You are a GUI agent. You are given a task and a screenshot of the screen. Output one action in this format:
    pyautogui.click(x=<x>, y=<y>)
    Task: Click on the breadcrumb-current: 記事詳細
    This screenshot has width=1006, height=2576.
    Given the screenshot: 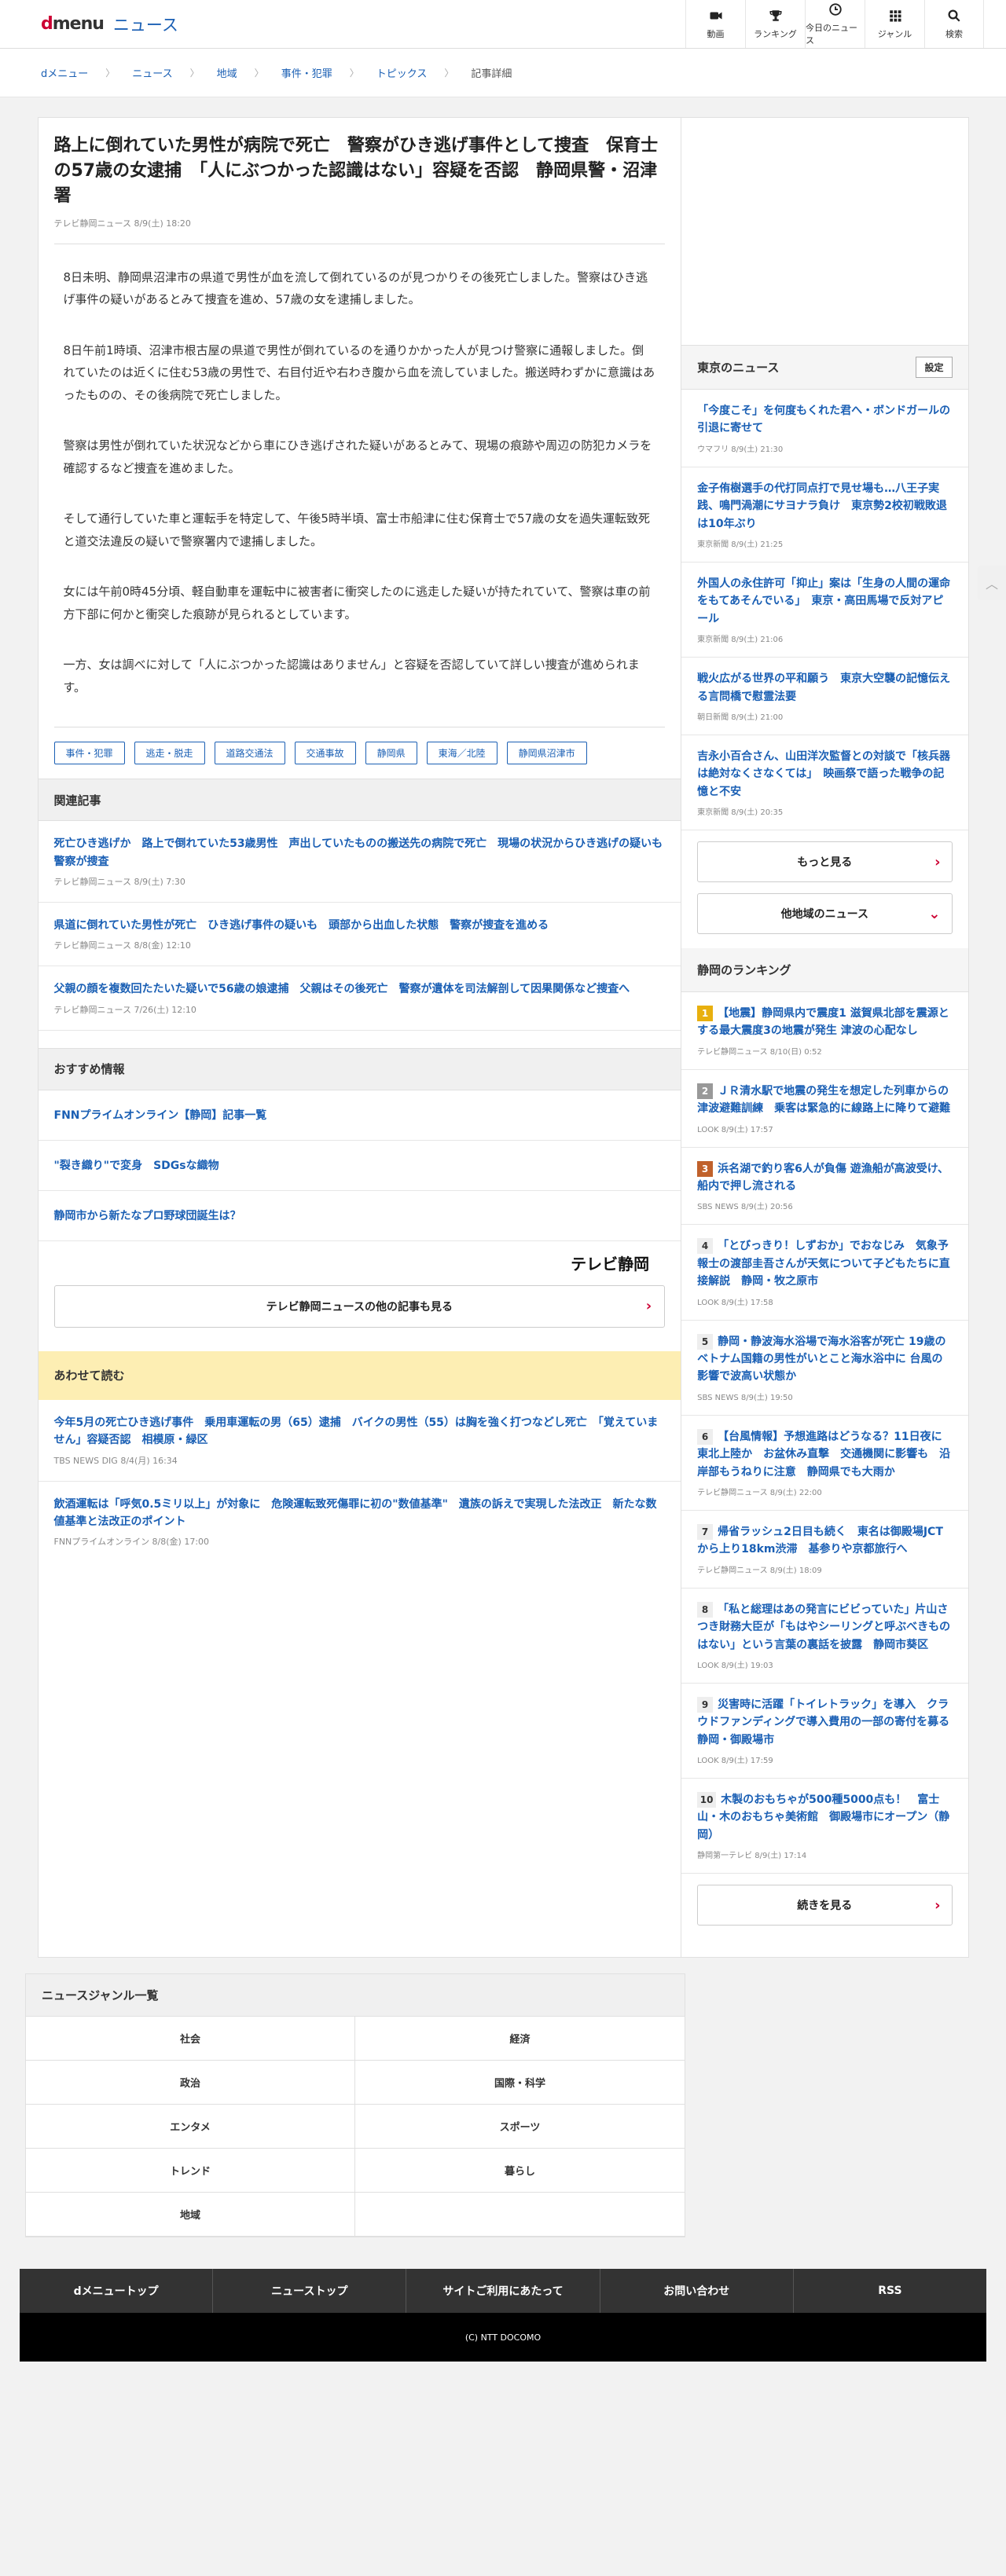 What is the action you would take?
    pyautogui.click(x=491, y=74)
    